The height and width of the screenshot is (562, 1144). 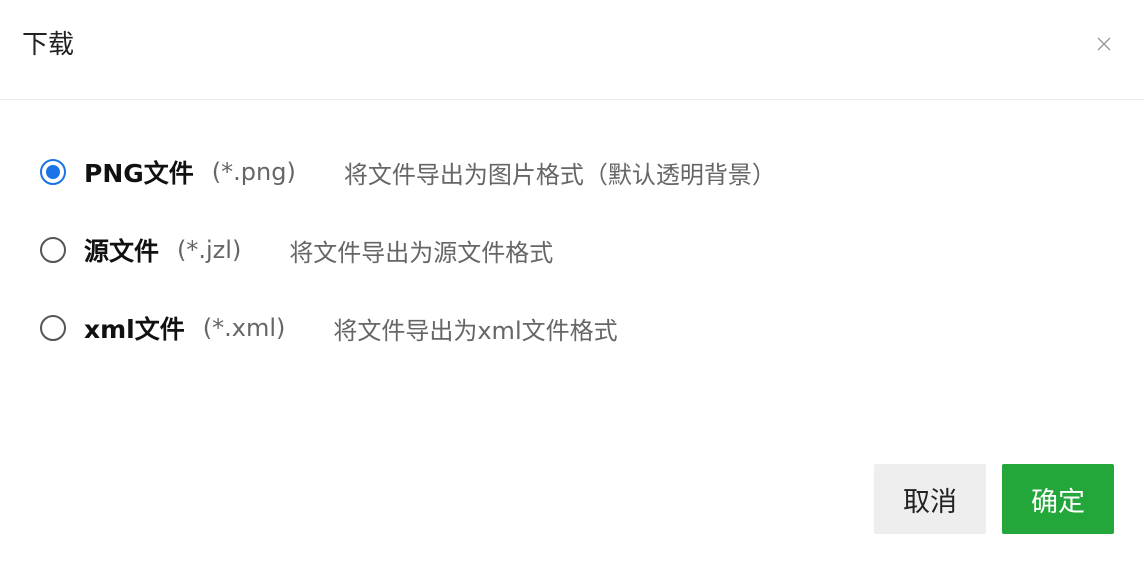 I want to click on dialog-title: 下载, so click(x=48, y=45).